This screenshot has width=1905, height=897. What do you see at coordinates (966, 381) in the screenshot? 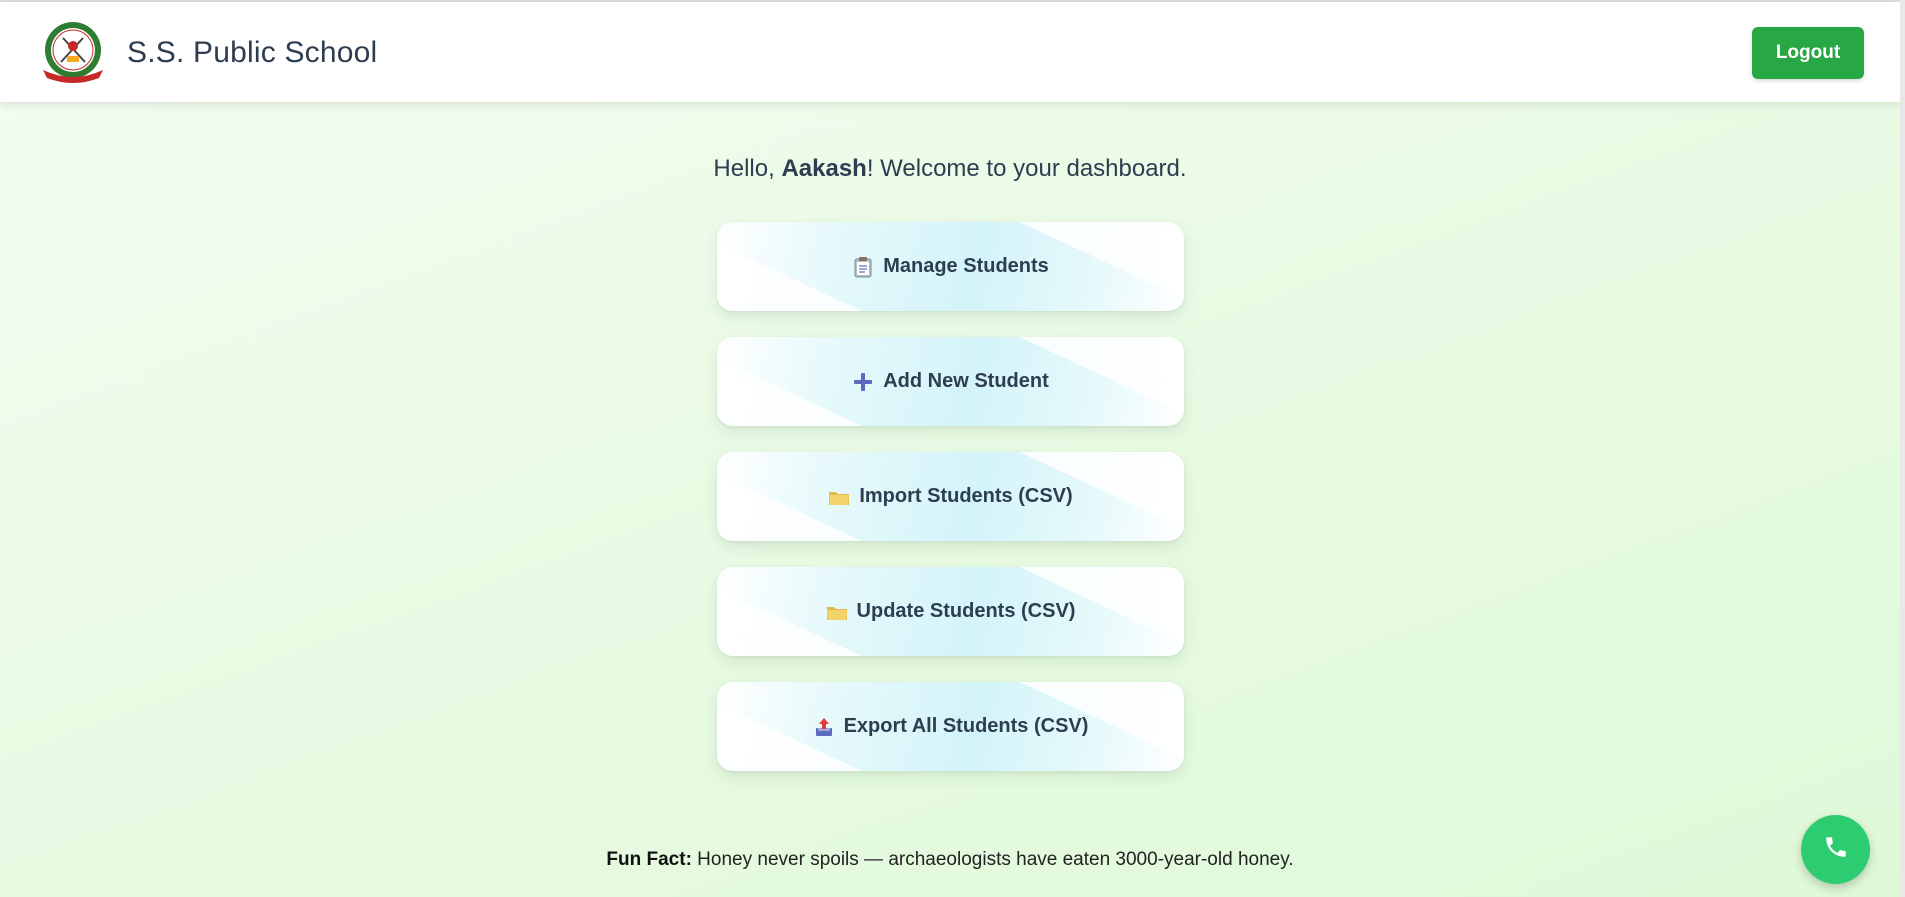
I see `action-label: Add New Student` at bounding box center [966, 381].